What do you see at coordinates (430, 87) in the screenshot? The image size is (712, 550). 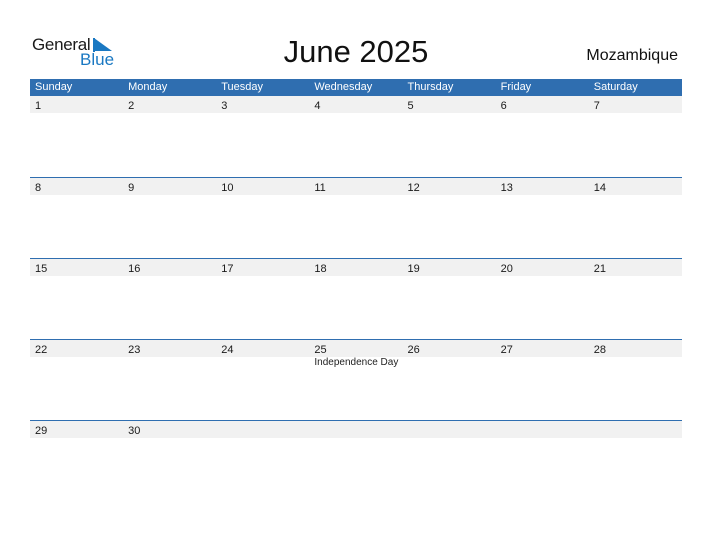 I see `weekday-thursday: Thursday` at bounding box center [430, 87].